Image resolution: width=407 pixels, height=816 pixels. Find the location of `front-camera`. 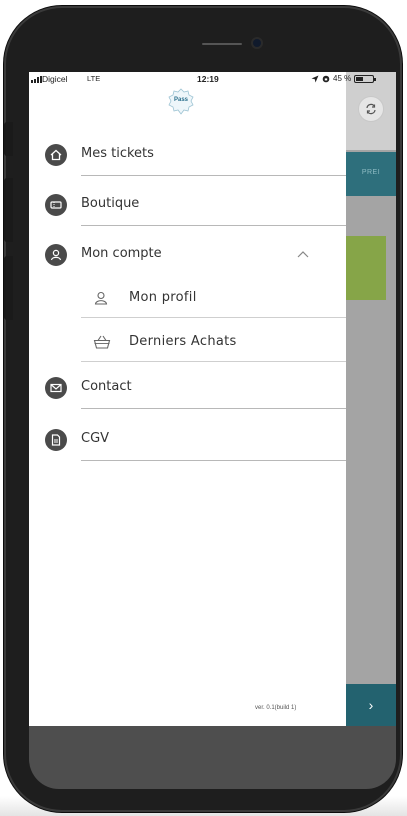

front-camera is located at coordinates (257, 43).